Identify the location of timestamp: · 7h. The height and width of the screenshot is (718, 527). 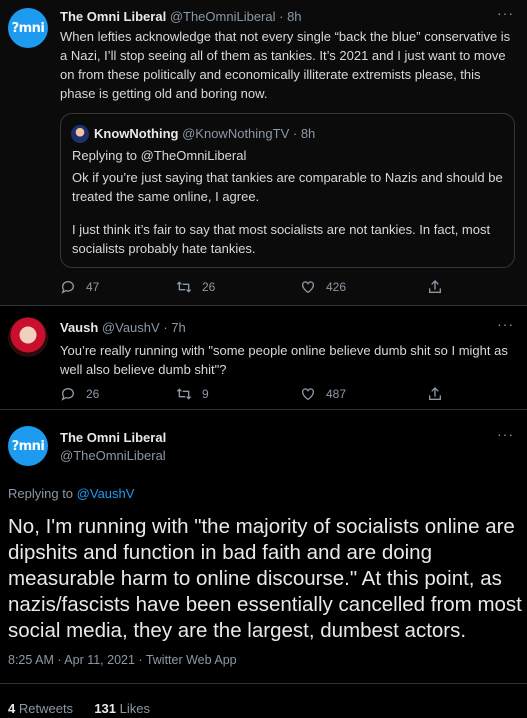
(174, 327).